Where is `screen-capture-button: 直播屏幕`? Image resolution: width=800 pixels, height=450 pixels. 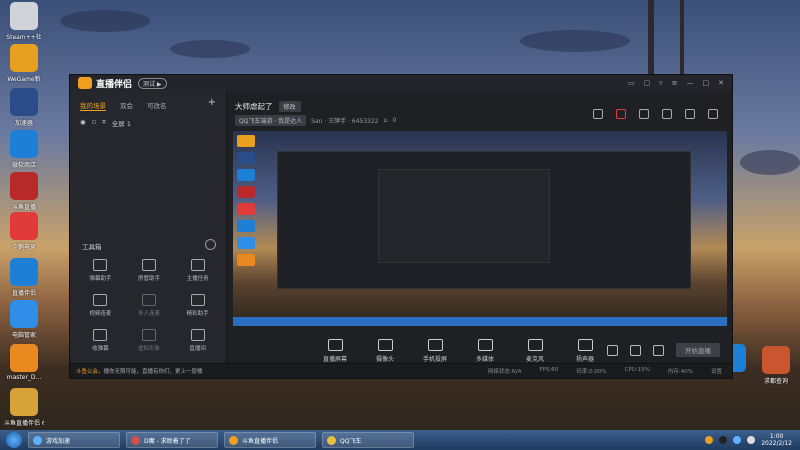
screen-capture-button: 直播屏幕 is located at coordinates (335, 351).